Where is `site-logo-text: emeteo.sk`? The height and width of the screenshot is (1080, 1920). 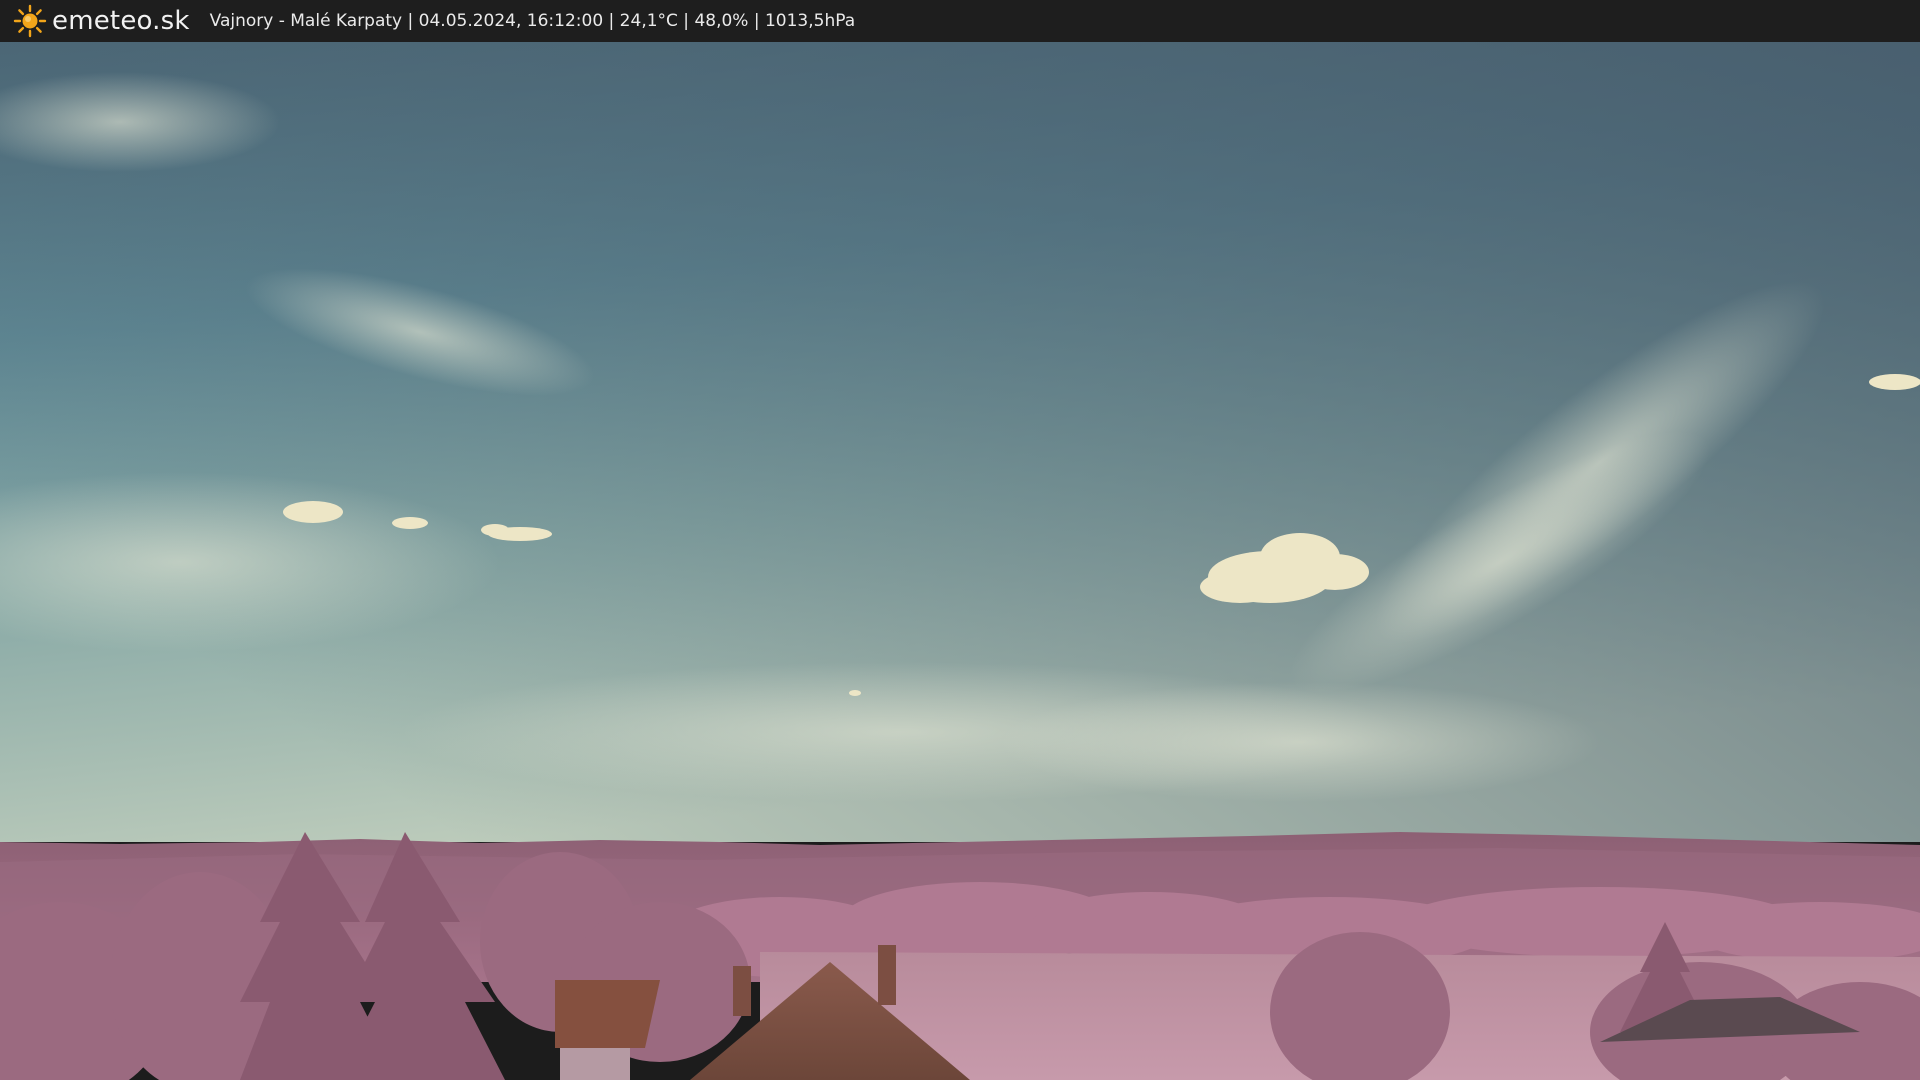
site-logo-text: emeteo.sk is located at coordinates (121, 21).